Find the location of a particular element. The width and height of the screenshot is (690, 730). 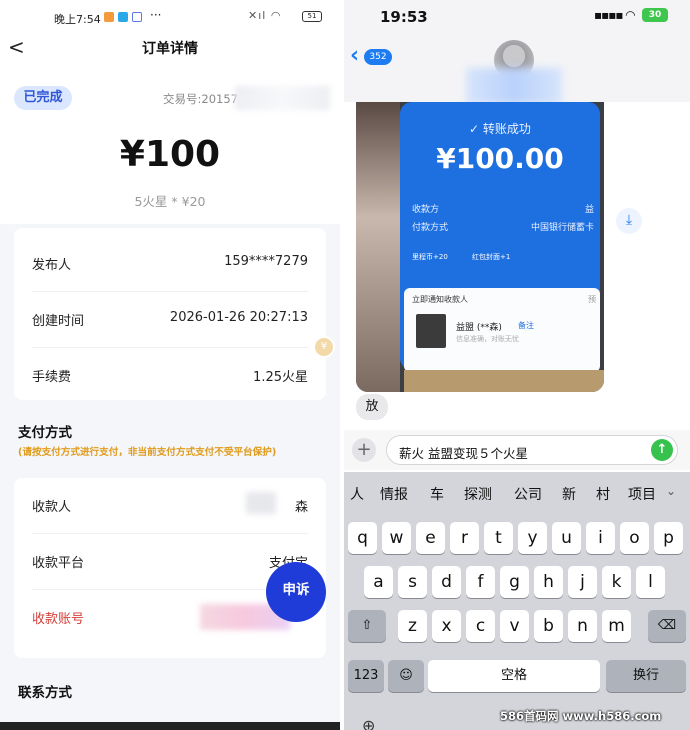

payment-row: 收款人 森 is located at coordinates (170, 506).